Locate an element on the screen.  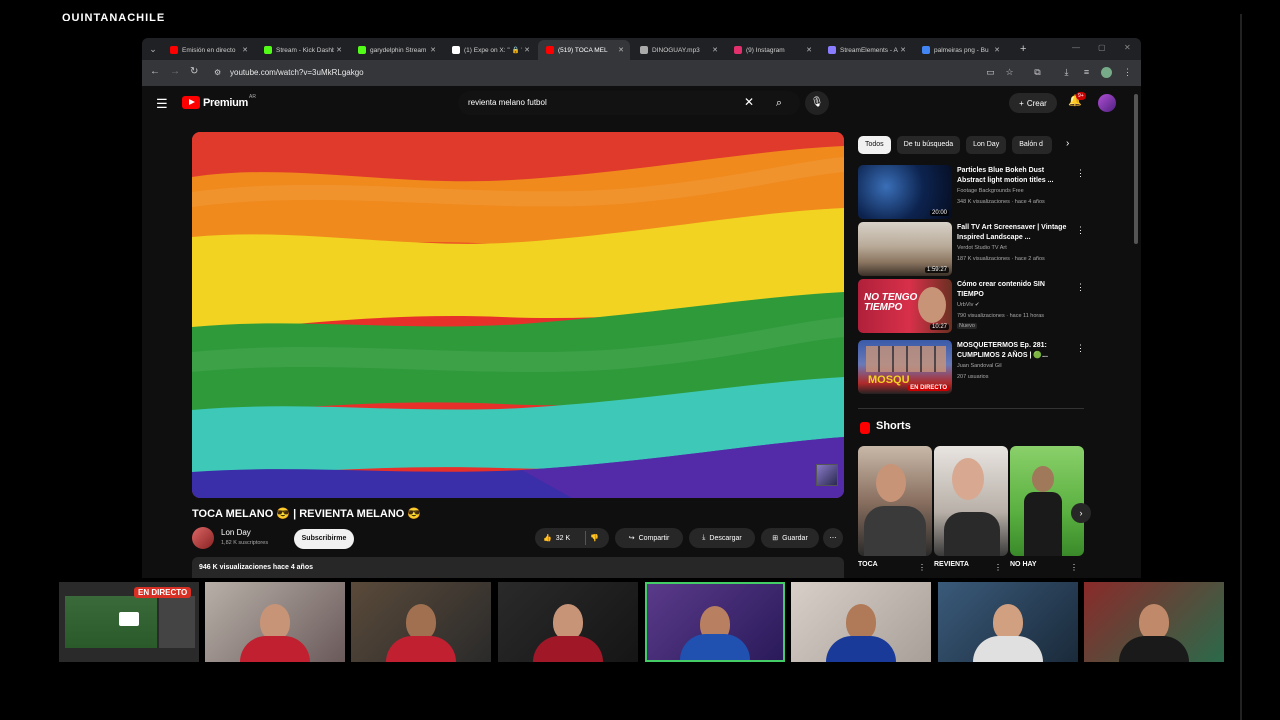
more-actions-icon: ⋯ is located at coordinates (833, 538).